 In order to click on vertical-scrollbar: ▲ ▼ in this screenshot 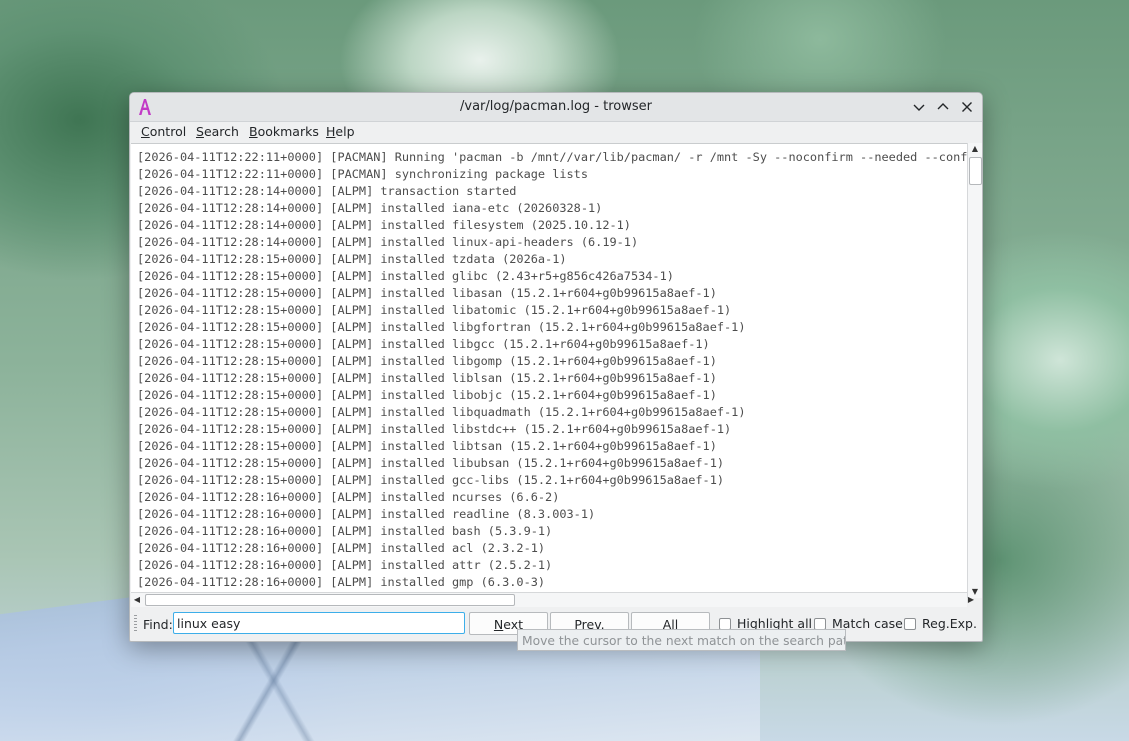, I will do `click(974, 370)`.